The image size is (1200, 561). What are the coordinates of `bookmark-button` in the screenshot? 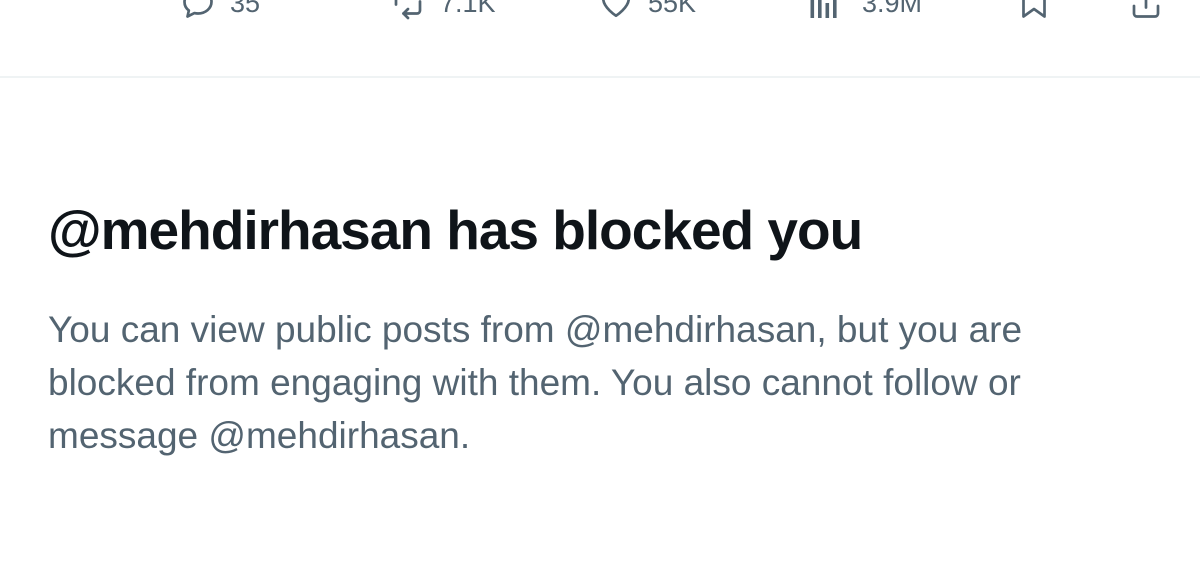 It's located at (1034, 10).